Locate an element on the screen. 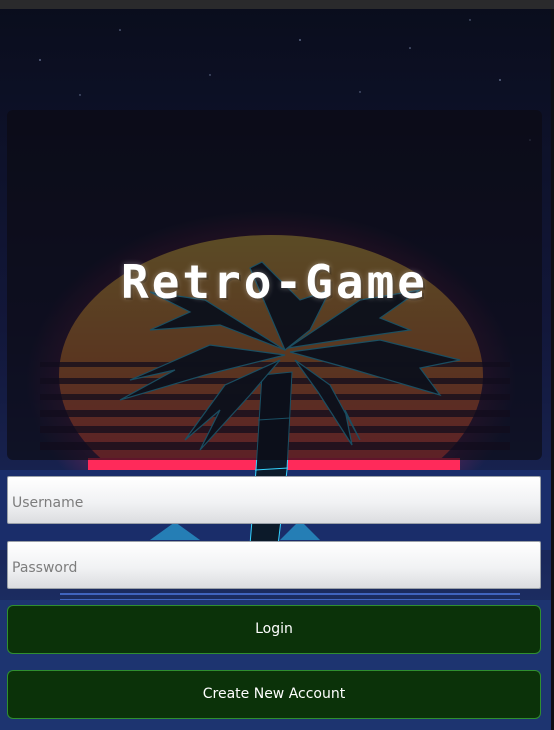 The width and height of the screenshot is (554, 730). login-button: Login is located at coordinates (274, 629).